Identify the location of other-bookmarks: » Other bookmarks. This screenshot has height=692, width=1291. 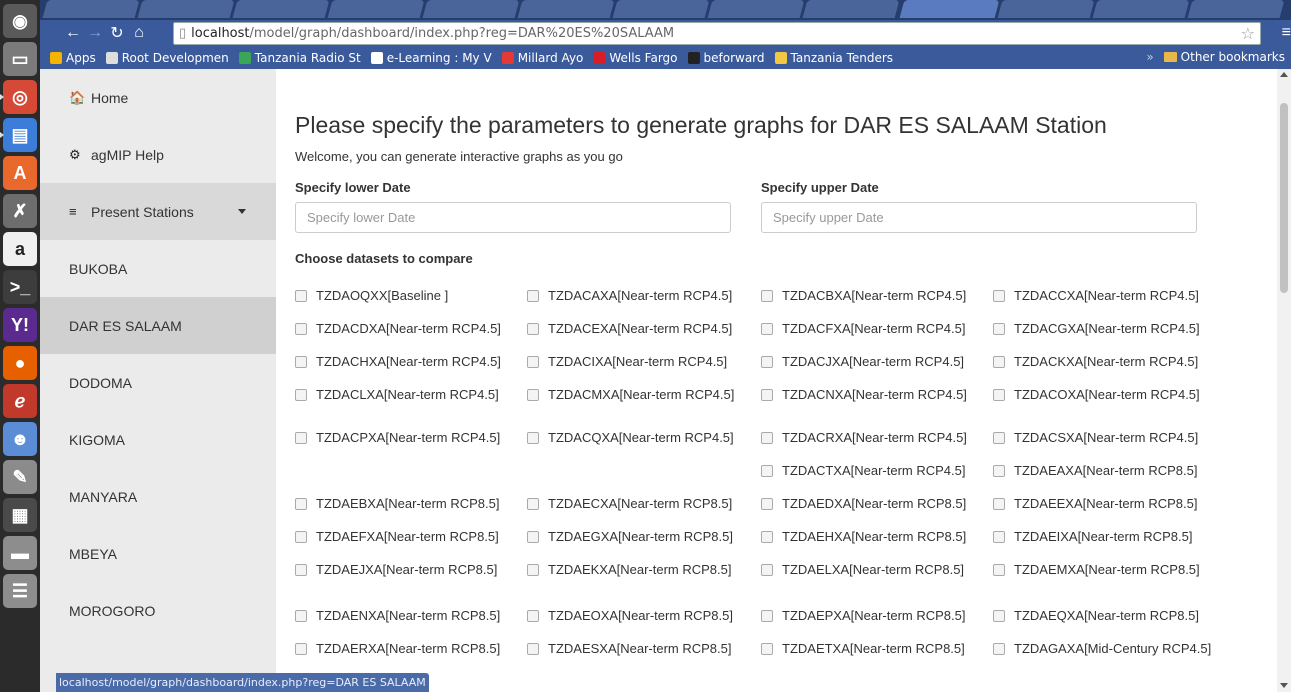
(1215, 57).